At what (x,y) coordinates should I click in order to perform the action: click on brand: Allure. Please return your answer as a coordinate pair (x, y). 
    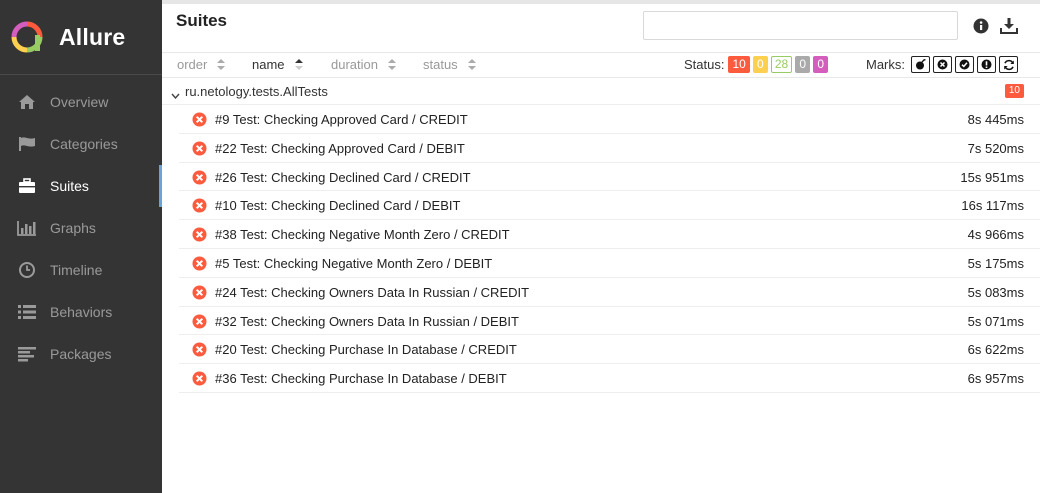
    Looking at the image, I should click on (81, 37).